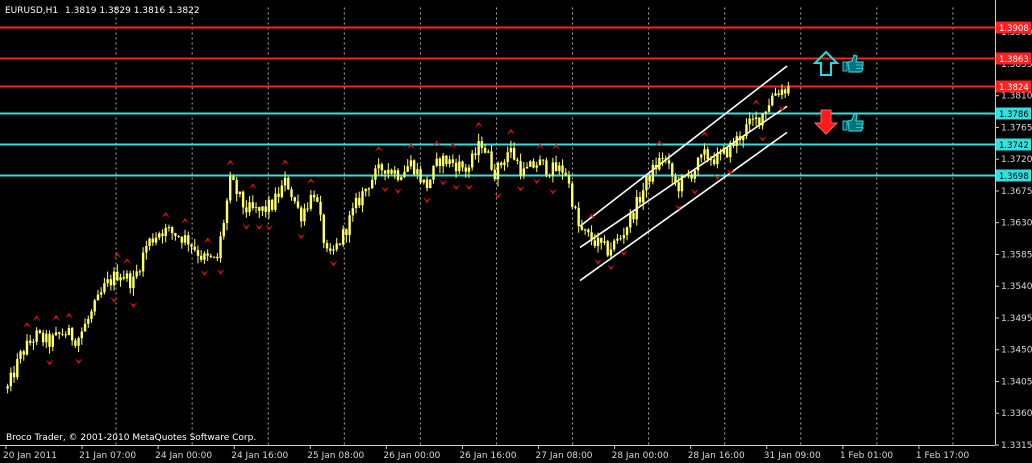 The height and width of the screenshot is (463, 1032). Describe the element at coordinates (640, 456) in the screenshot. I see `time-tick-label: 28 Jan 00:00` at that location.